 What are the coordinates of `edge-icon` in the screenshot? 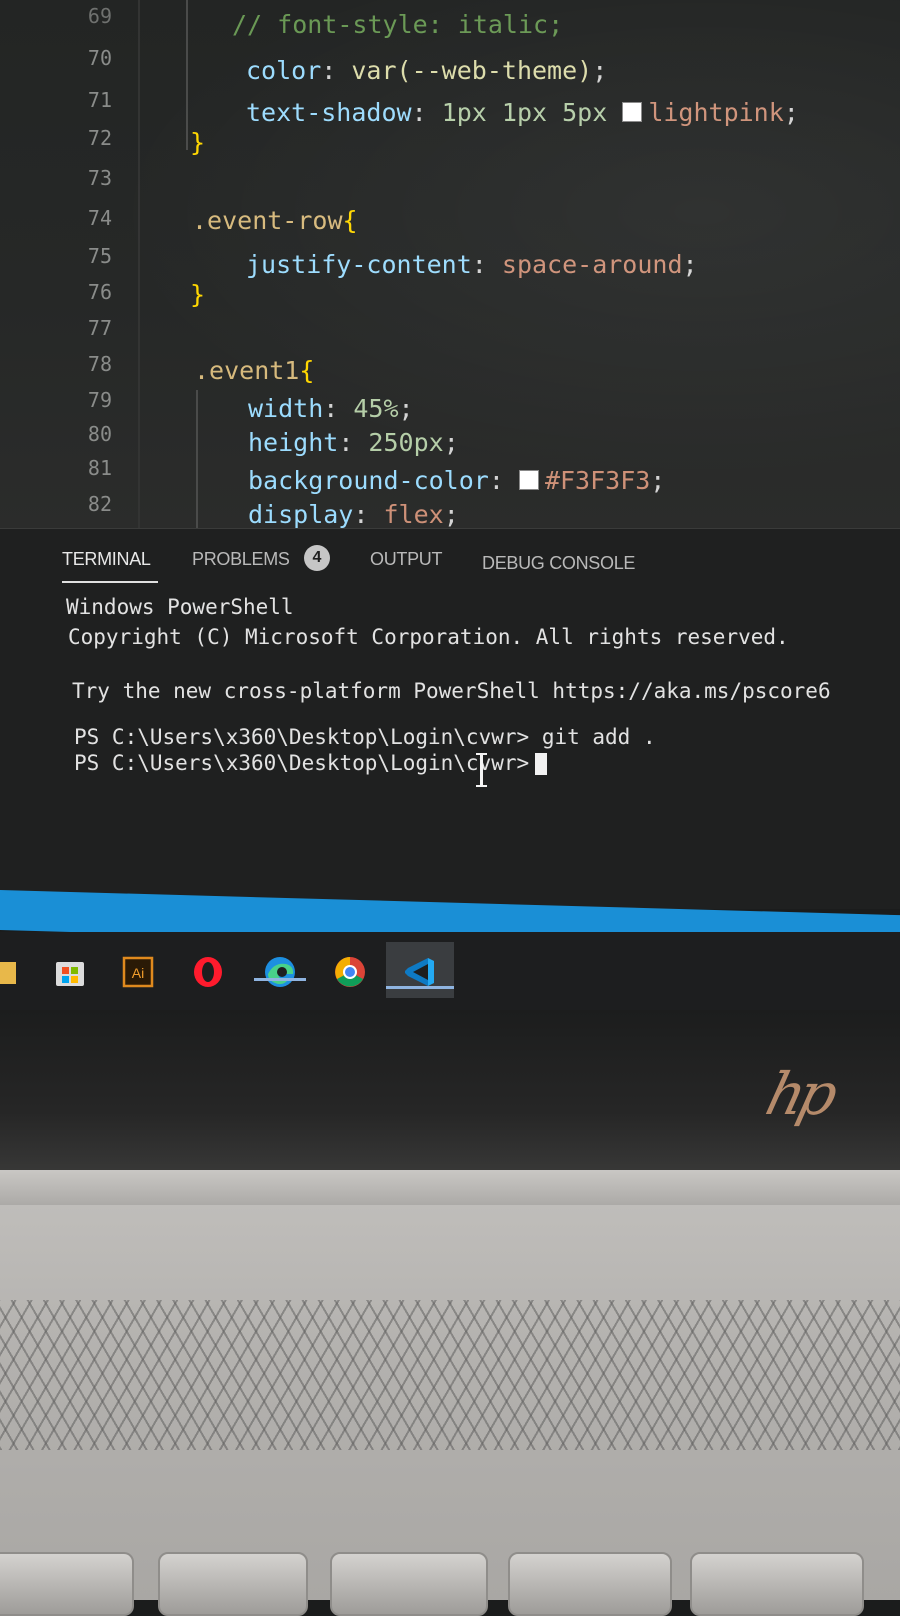 It's located at (280, 972).